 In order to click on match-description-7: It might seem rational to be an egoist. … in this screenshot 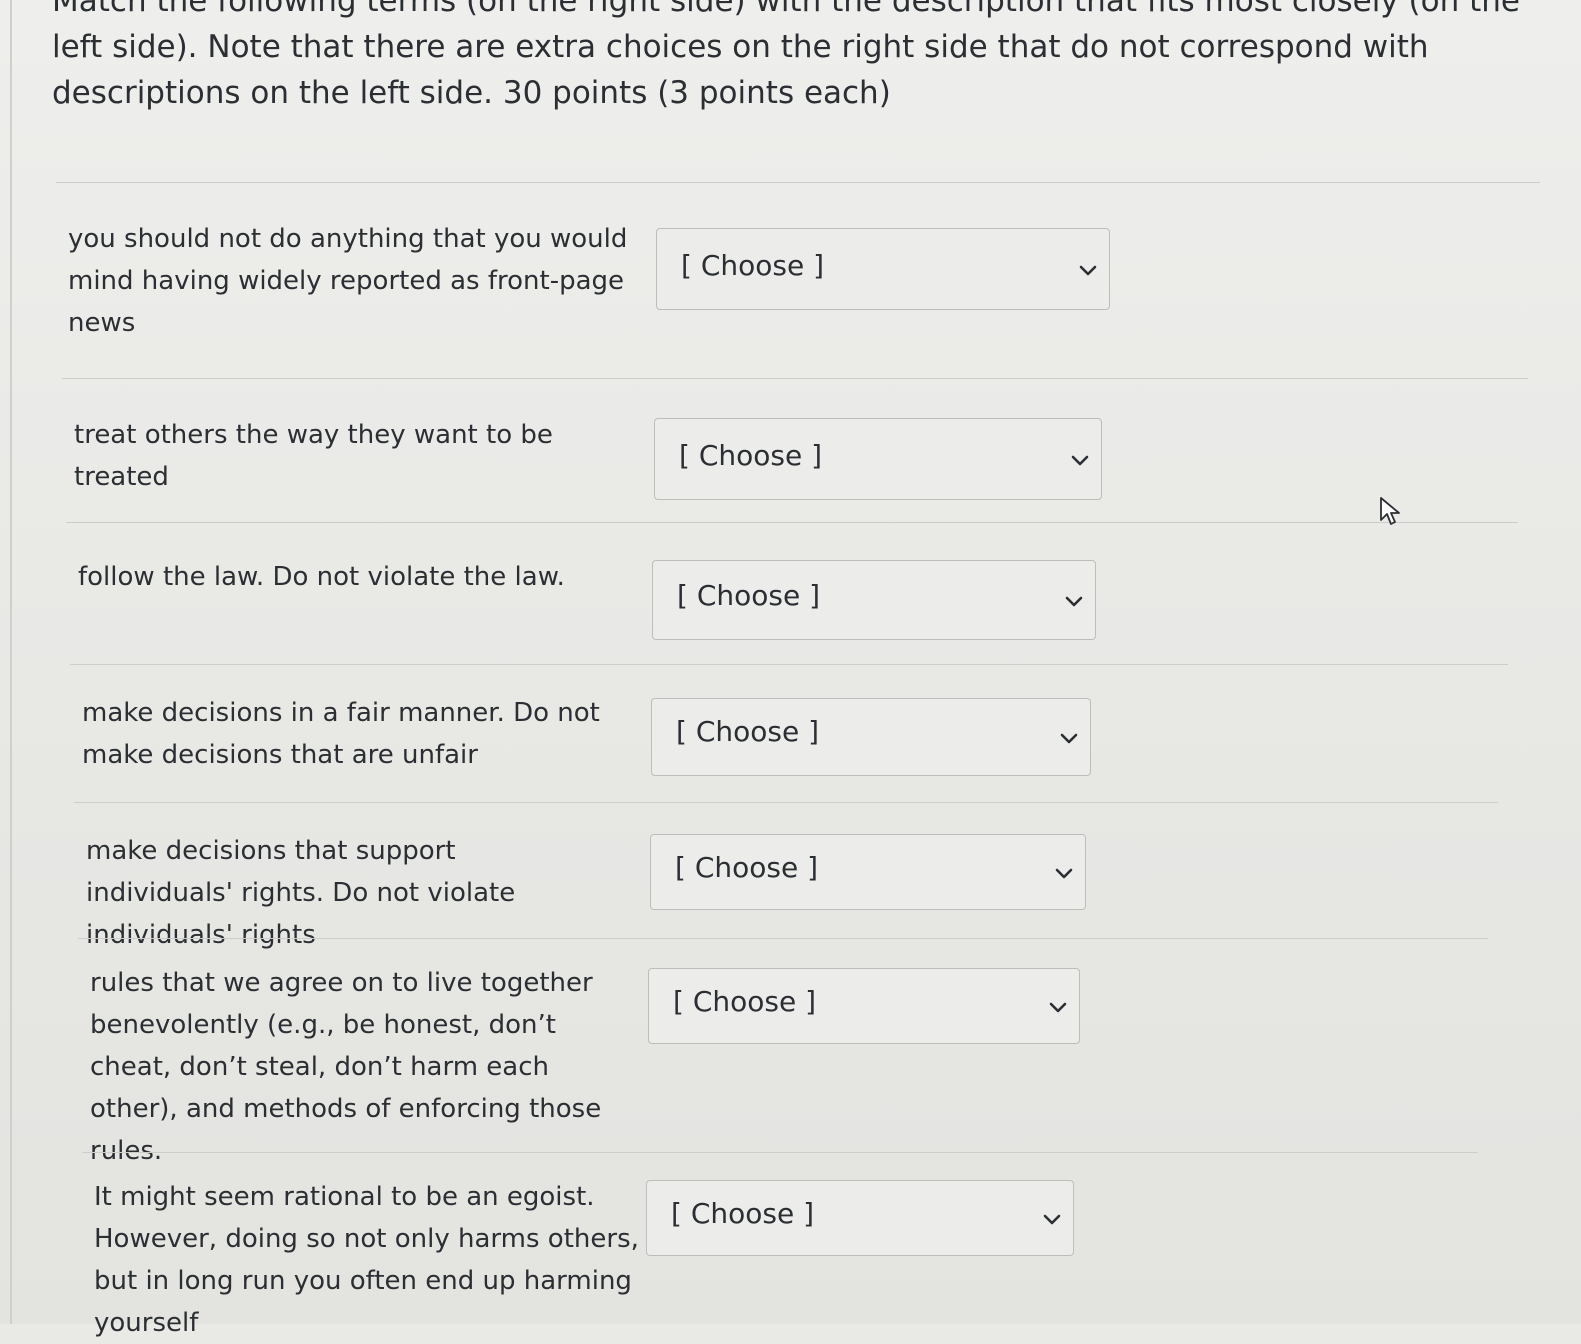, I will do `click(366, 1260)`.